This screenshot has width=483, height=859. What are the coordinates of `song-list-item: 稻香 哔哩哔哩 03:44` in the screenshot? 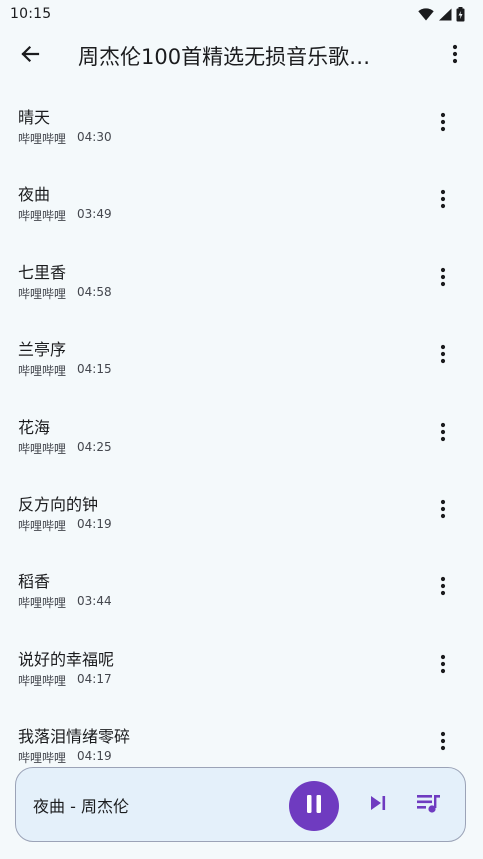 It's located at (241, 592).